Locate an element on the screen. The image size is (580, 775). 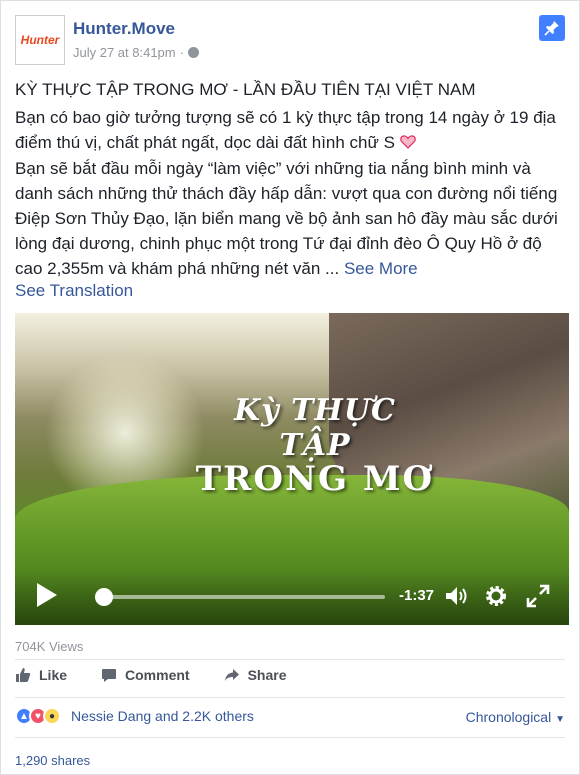
like-label: Like is located at coordinates (53, 675).